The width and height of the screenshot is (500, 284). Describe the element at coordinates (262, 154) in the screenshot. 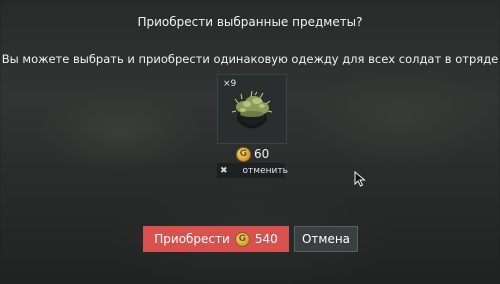

I see `item-price-value: 60` at that location.